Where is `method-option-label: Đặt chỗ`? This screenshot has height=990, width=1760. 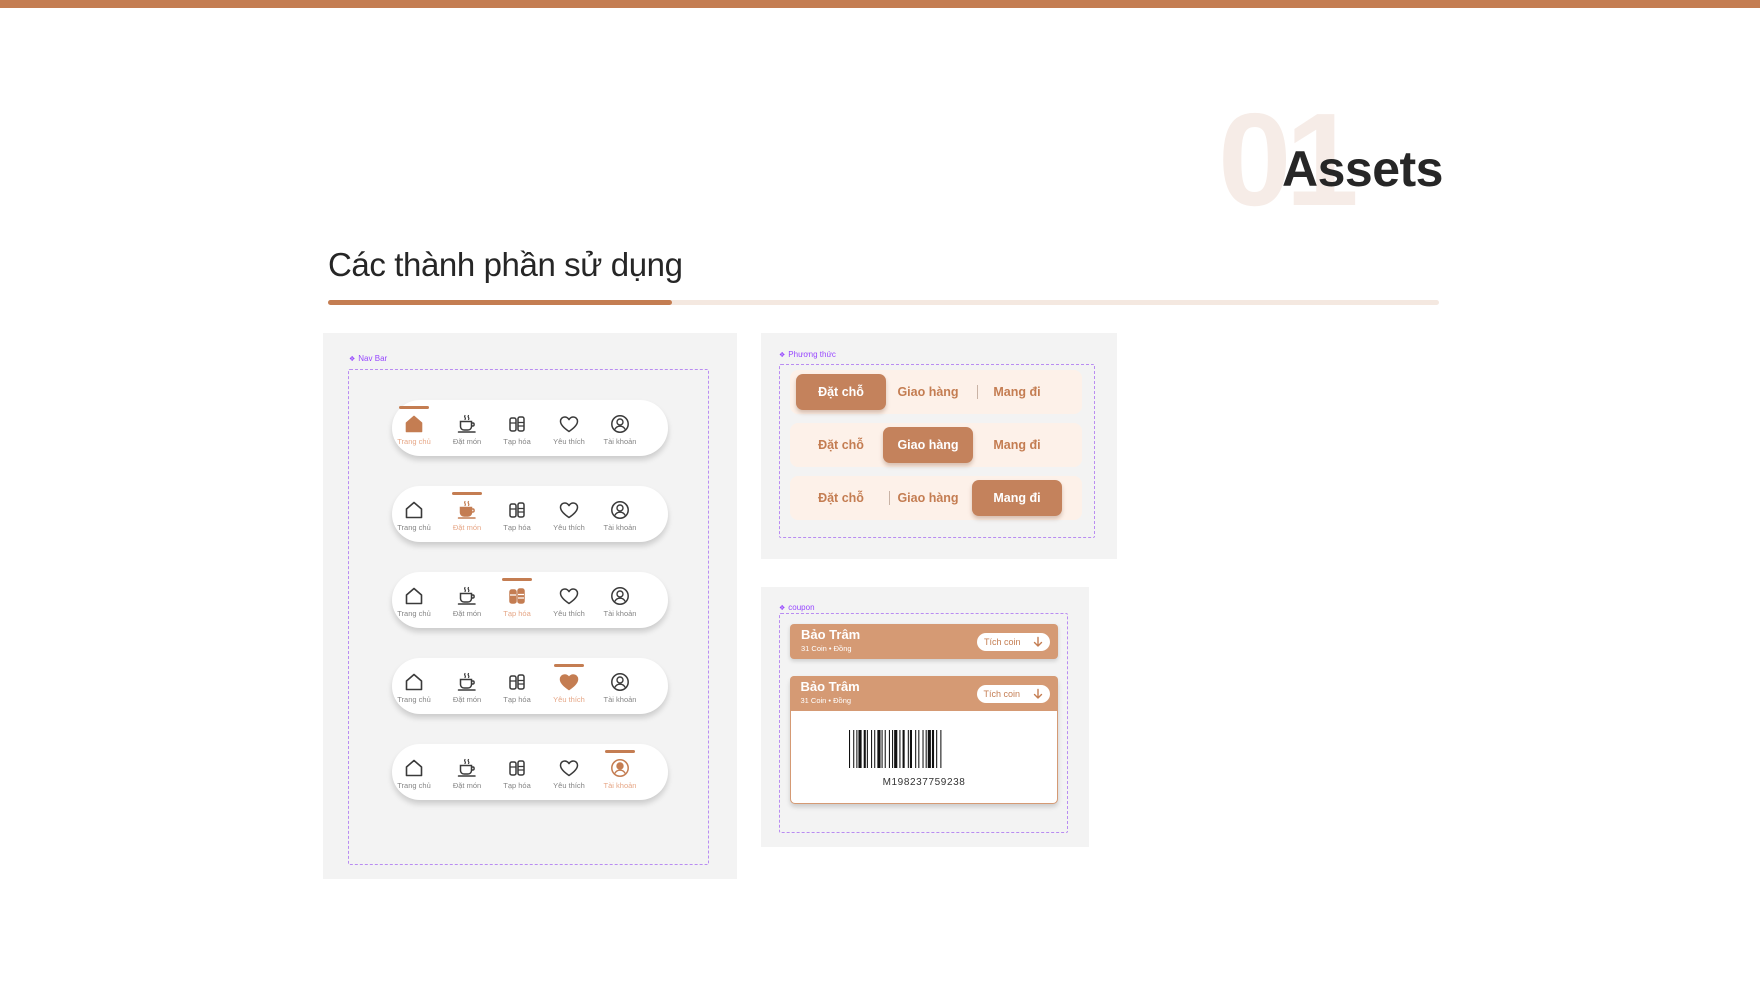
method-option-label: Đặt chỗ is located at coordinates (841, 445).